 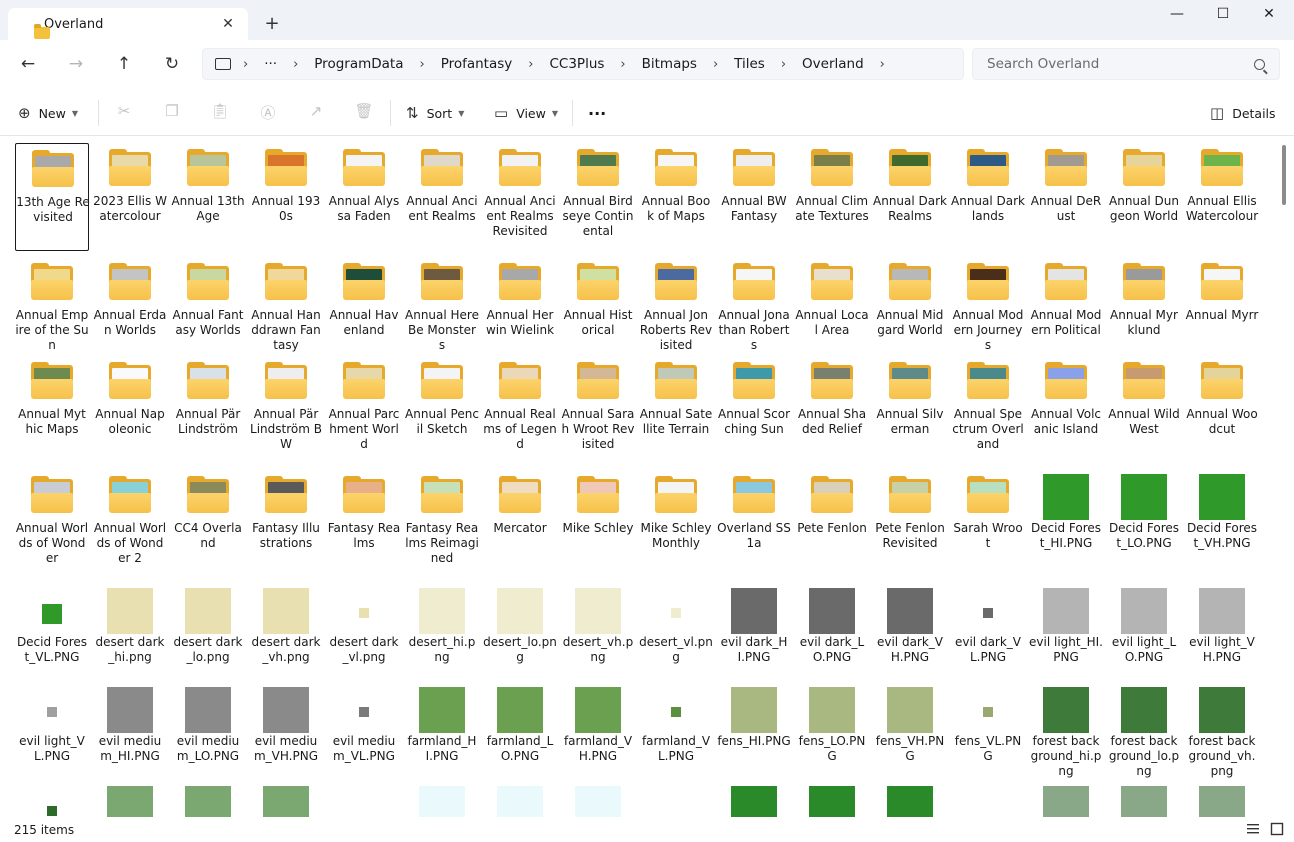 What do you see at coordinates (676, 304) in the screenshot?
I see `folder-item: Annual Jon Roberts Revisited` at bounding box center [676, 304].